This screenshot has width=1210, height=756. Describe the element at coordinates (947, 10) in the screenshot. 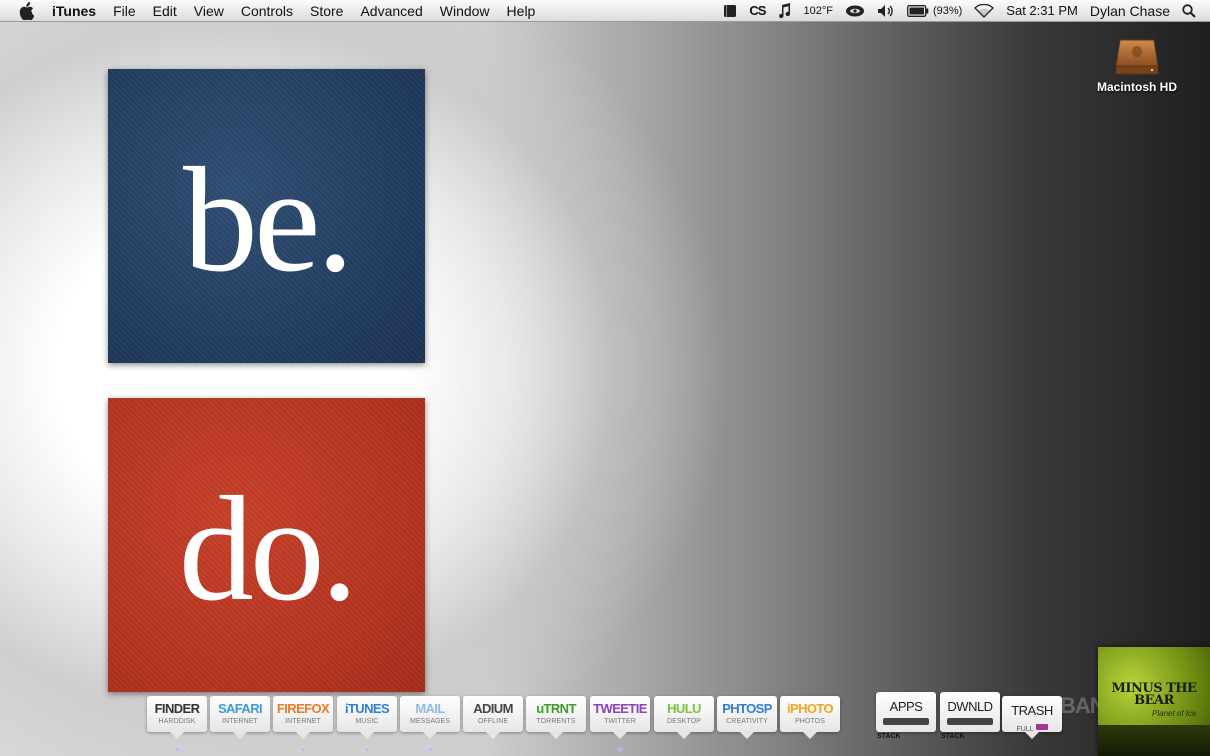

I see `battery-percent: (93%)` at that location.